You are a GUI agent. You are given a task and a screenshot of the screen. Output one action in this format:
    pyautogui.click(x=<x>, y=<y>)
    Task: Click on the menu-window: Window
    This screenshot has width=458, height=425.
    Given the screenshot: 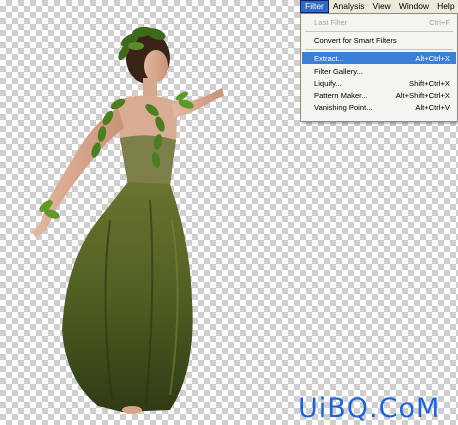 What is the action you would take?
    pyautogui.click(x=414, y=6)
    